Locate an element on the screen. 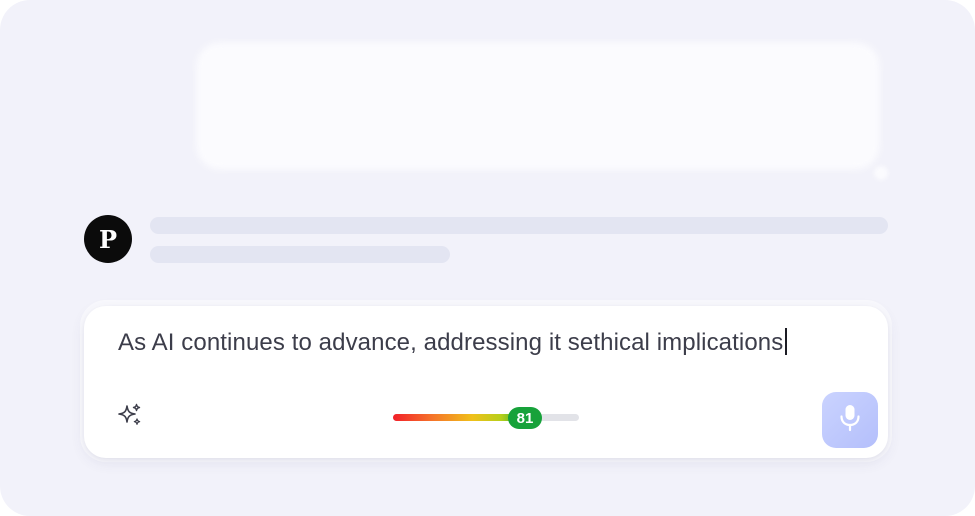  quality-score-meter: 81 is located at coordinates (486, 418).